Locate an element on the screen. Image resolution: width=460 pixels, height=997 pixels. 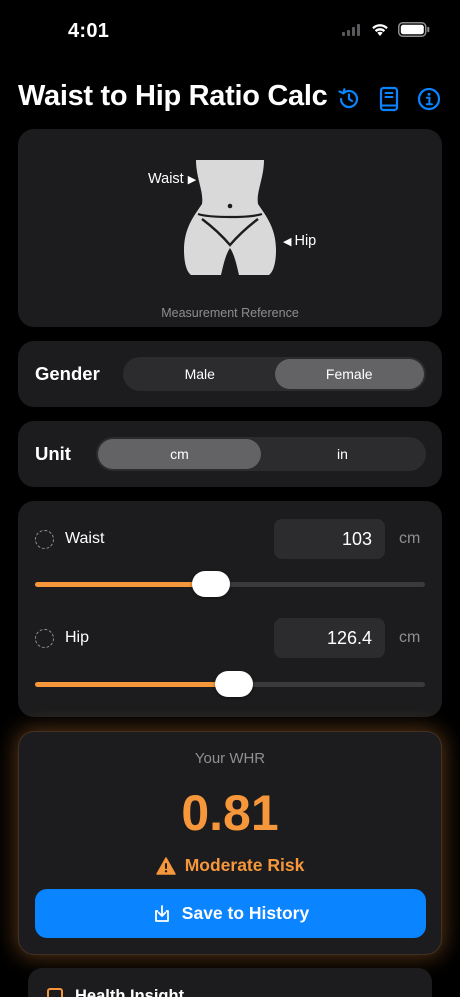
waist-slider is located at coordinates (230, 584).